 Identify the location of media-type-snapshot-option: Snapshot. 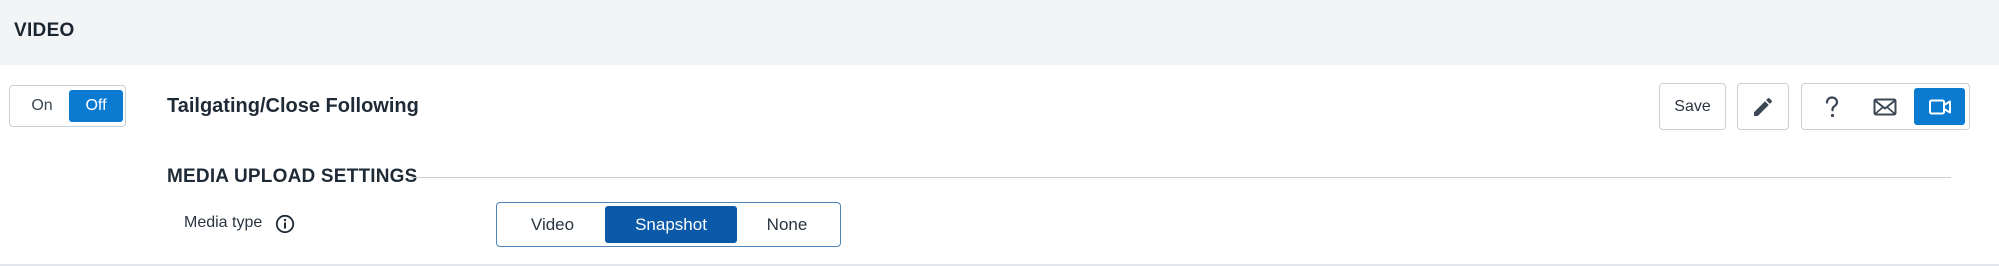
(671, 224).